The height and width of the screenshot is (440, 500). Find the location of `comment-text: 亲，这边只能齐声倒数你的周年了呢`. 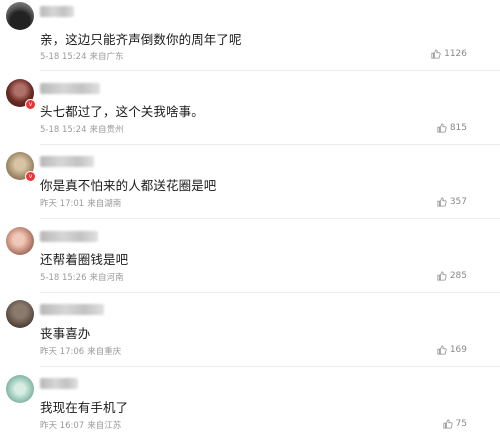

comment-text: 亲，这边只能齐声倒数你的周年了呢 is located at coordinates (141, 39).